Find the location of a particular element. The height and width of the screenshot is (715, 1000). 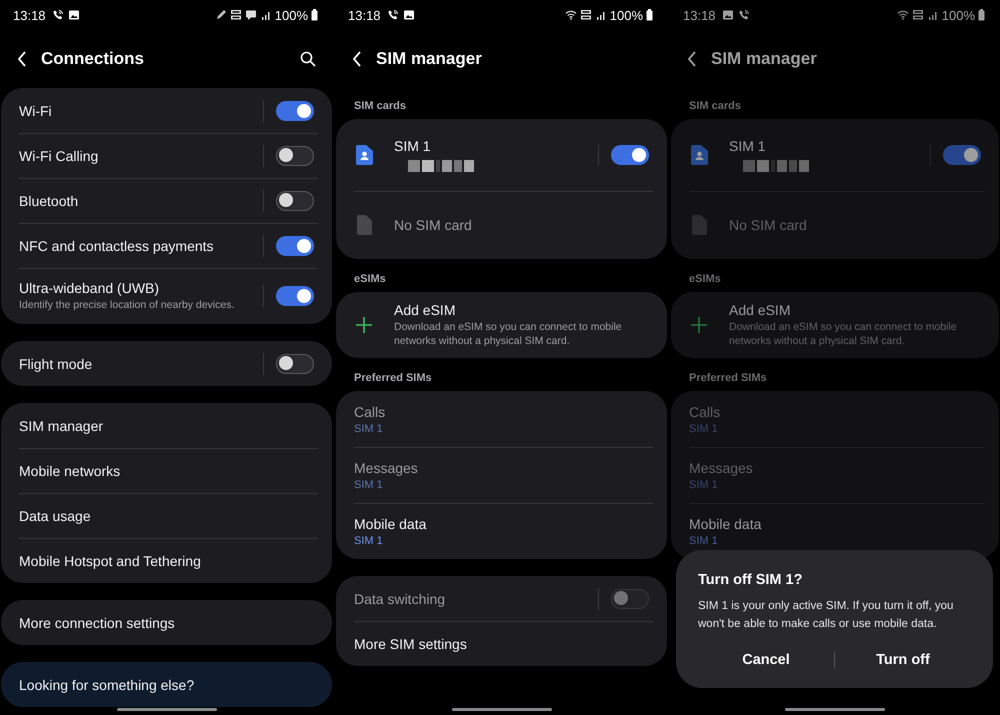

dialog-button: Cancel is located at coordinates (766, 660).